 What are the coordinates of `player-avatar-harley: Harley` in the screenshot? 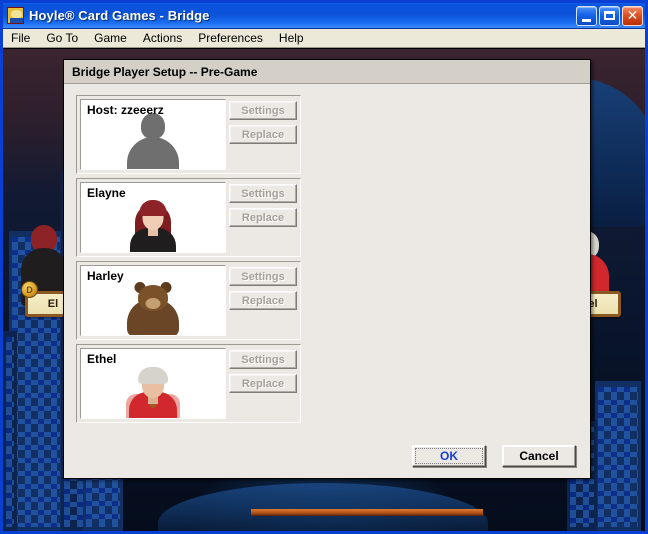 It's located at (153, 300).